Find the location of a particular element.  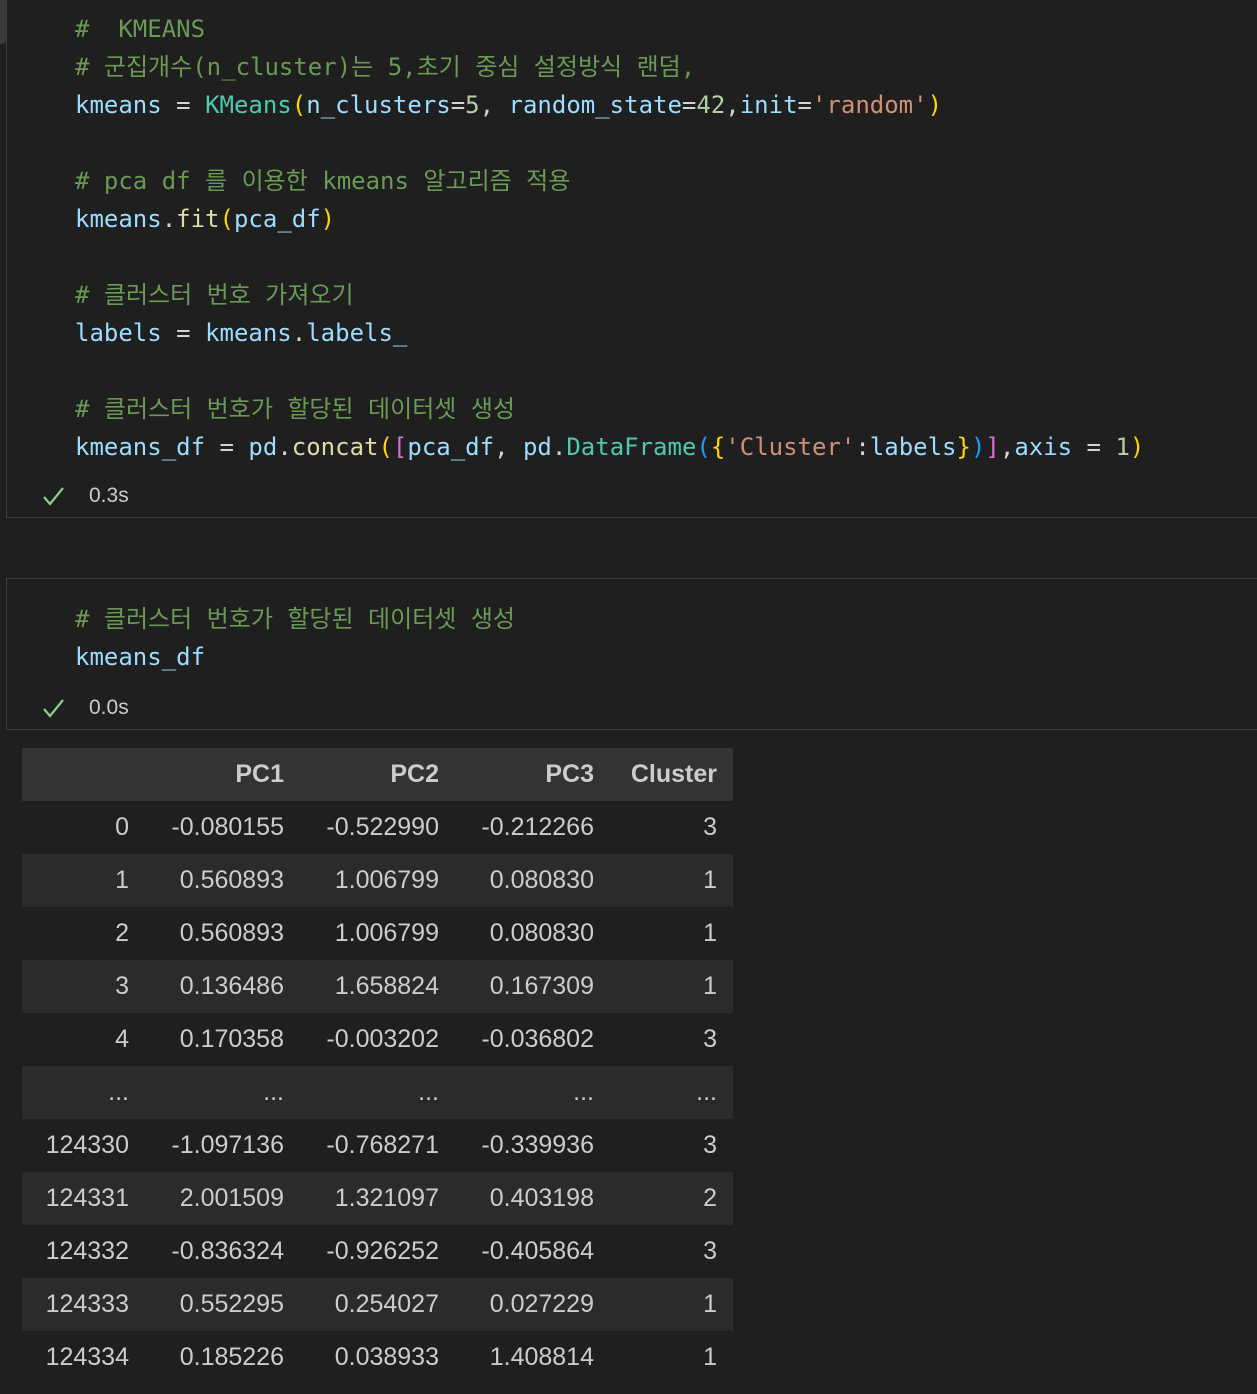

table-cell: -0.036802 is located at coordinates (537, 1039).